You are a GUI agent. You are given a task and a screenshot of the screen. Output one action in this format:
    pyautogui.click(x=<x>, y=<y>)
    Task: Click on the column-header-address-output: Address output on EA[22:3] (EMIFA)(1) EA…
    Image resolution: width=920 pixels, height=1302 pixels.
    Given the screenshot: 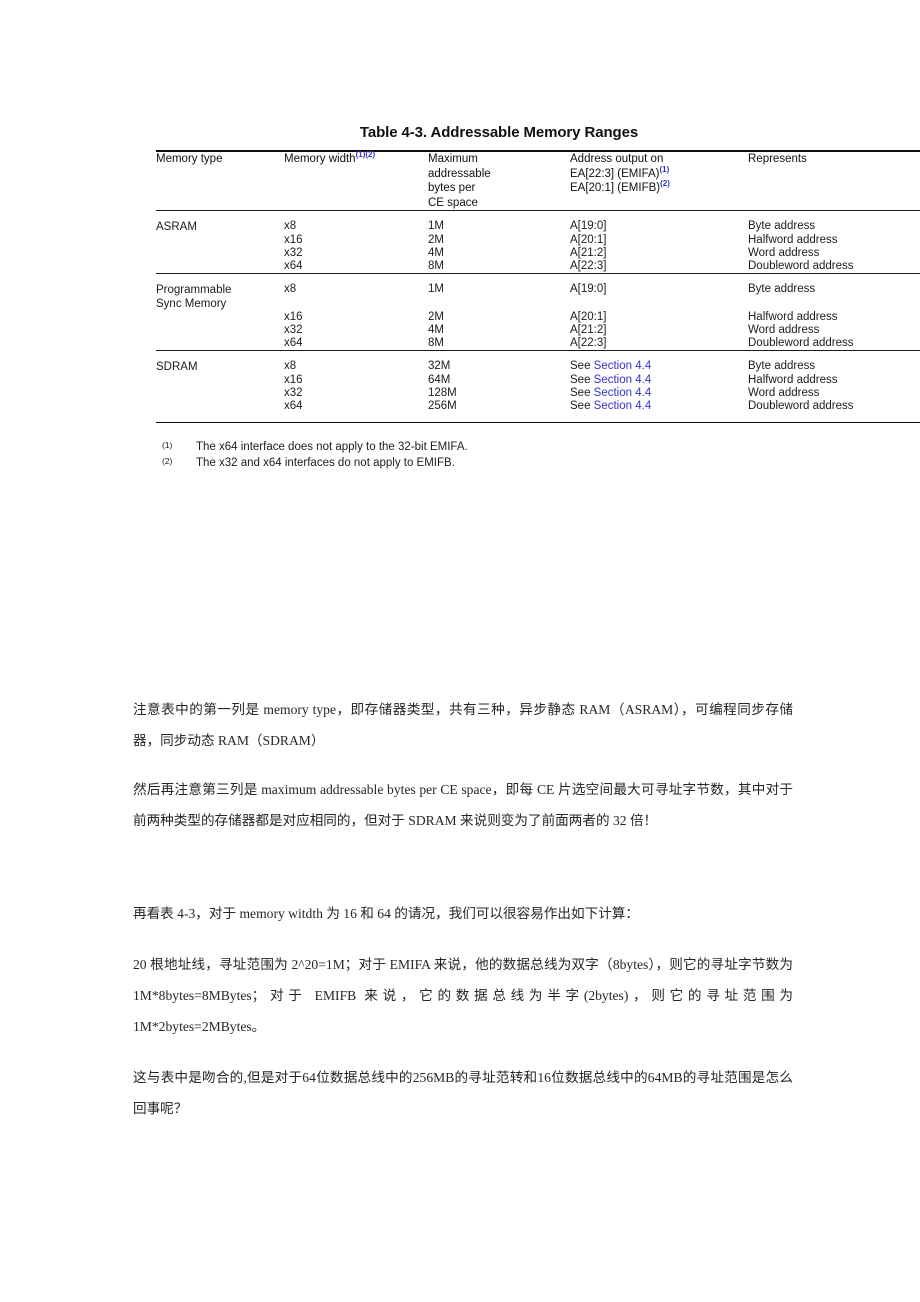 What is the action you would take?
    pyautogui.click(x=659, y=181)
    